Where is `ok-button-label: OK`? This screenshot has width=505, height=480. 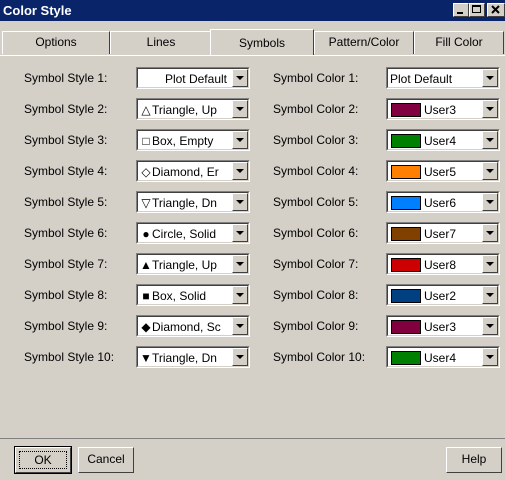
ok-button-label: OK is located at coordinates (43, 460).